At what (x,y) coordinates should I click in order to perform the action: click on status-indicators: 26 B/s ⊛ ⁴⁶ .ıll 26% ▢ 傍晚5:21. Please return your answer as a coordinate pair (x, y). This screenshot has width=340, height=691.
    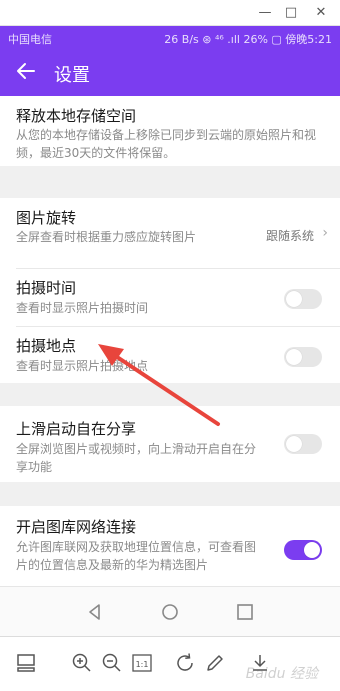
    Looking at the image, I should click on (248, 39).